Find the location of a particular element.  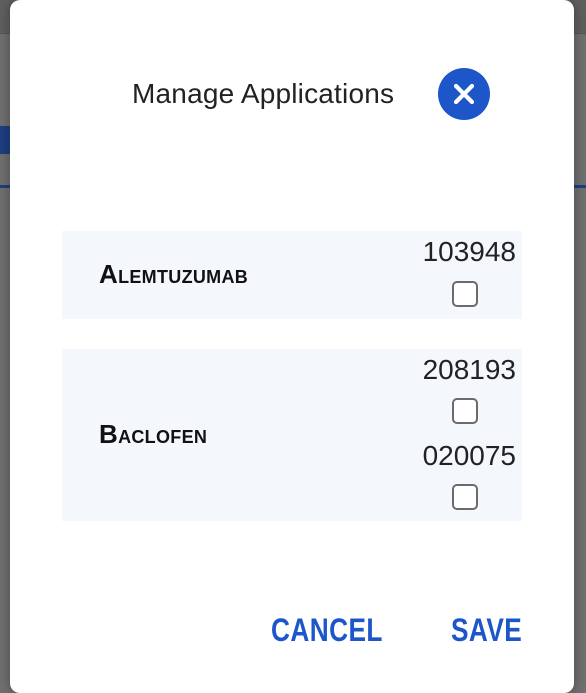

application-number: 103948 is located at coordinates (469, 251).